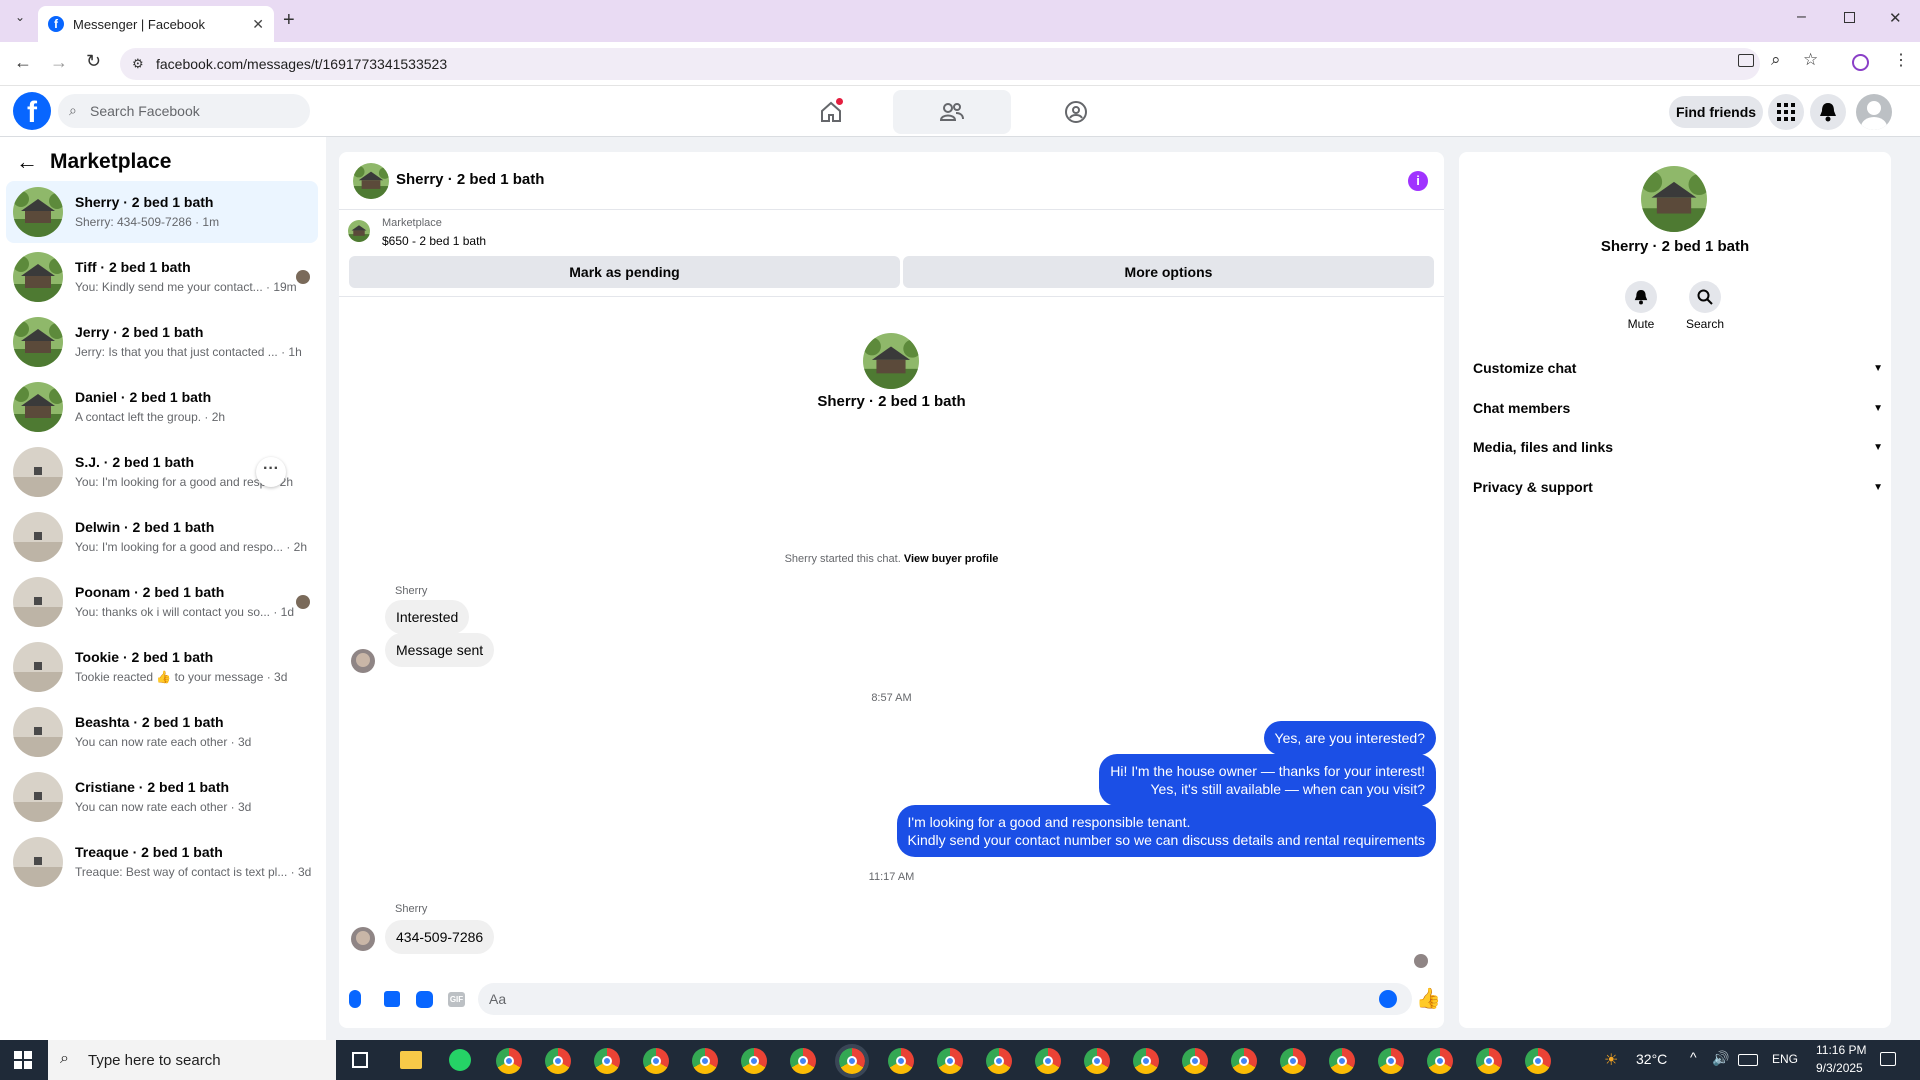 The image size is (1920, 1080). What do you see at coordinates (360, 1060) in the screenshot?
I see `task-view-icon` at bounding box center [360, 1060].